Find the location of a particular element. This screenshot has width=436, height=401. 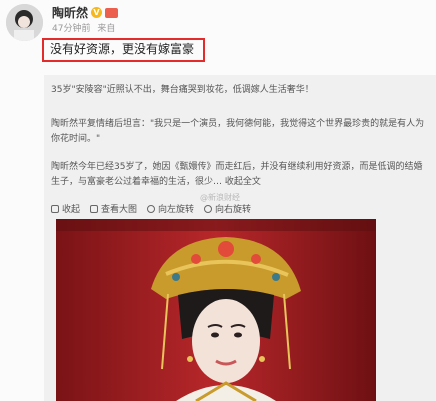

image-actions: 收起 查看大图 向左旋转 向右旋转 is located at coordinates (151, 208).